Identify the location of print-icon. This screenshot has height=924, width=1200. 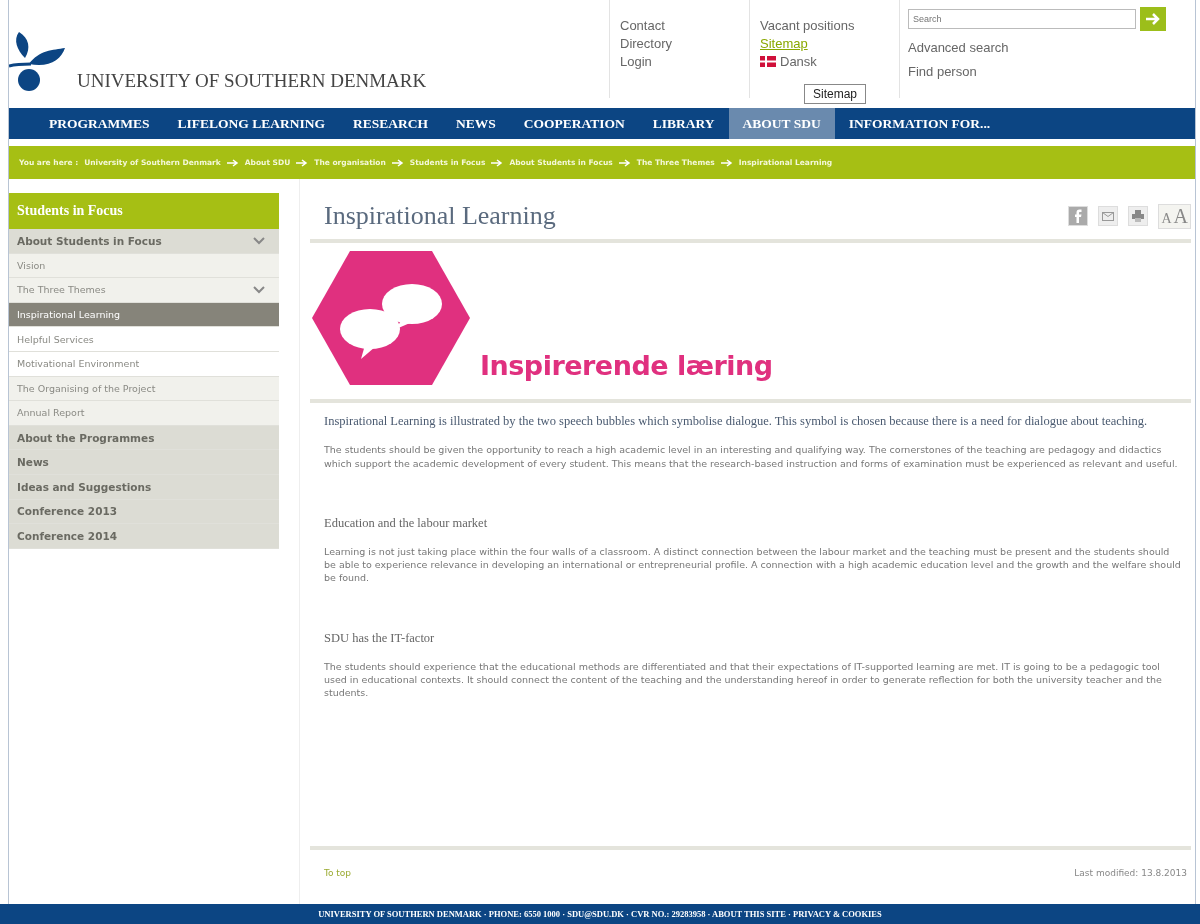
(1138, 216).